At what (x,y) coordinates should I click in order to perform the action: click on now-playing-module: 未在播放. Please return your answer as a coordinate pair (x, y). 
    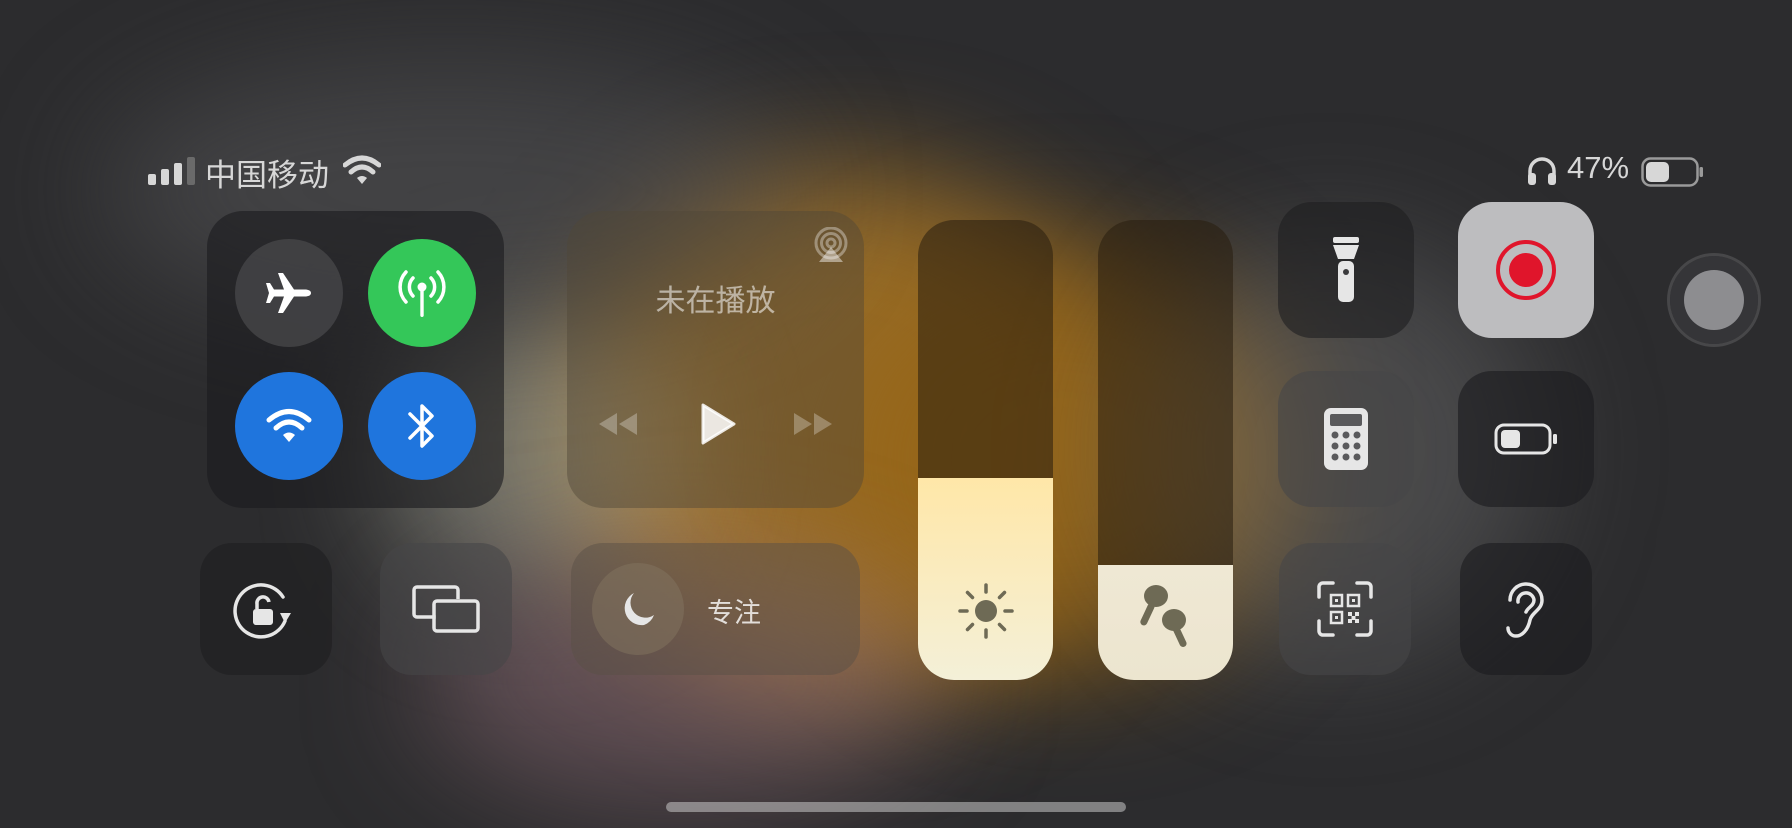
    Looking at the image, I should click on (715, 359).